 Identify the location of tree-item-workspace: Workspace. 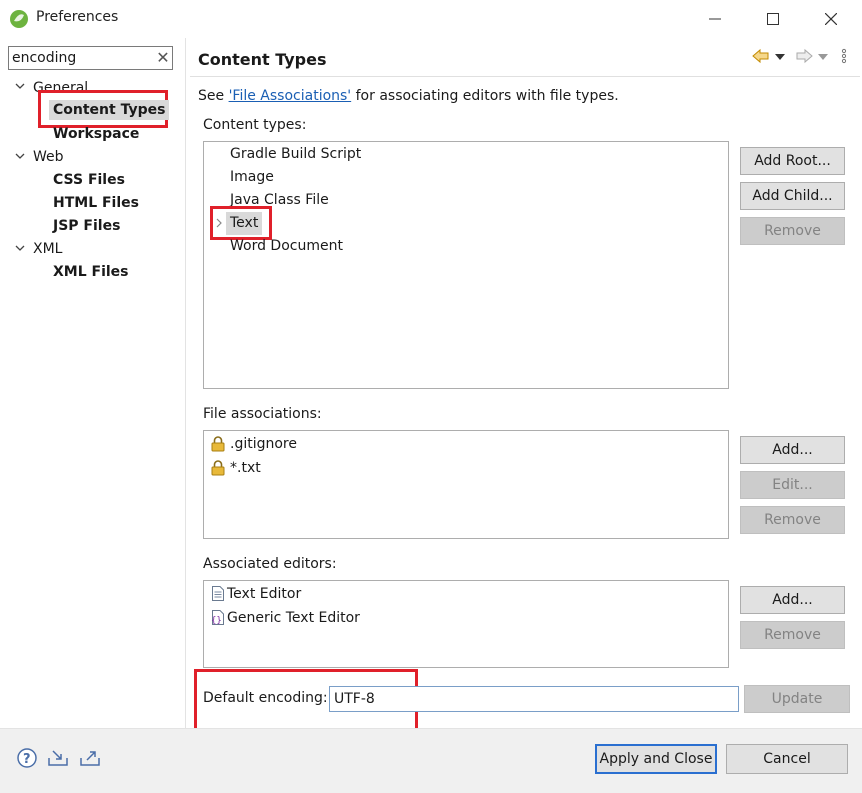
(96, 134).